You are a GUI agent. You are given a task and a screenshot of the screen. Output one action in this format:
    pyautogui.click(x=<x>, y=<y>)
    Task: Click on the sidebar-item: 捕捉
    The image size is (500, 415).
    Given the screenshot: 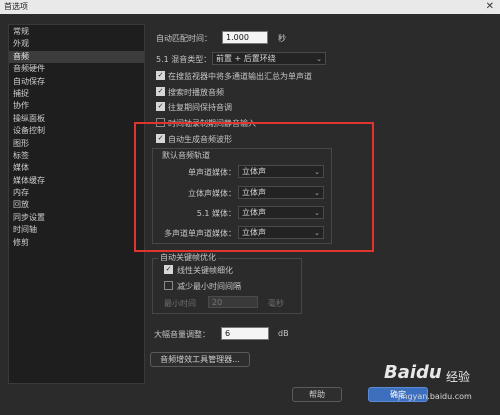 What is the action you would take?
    pyautogui.click(x=76, y=94)
    